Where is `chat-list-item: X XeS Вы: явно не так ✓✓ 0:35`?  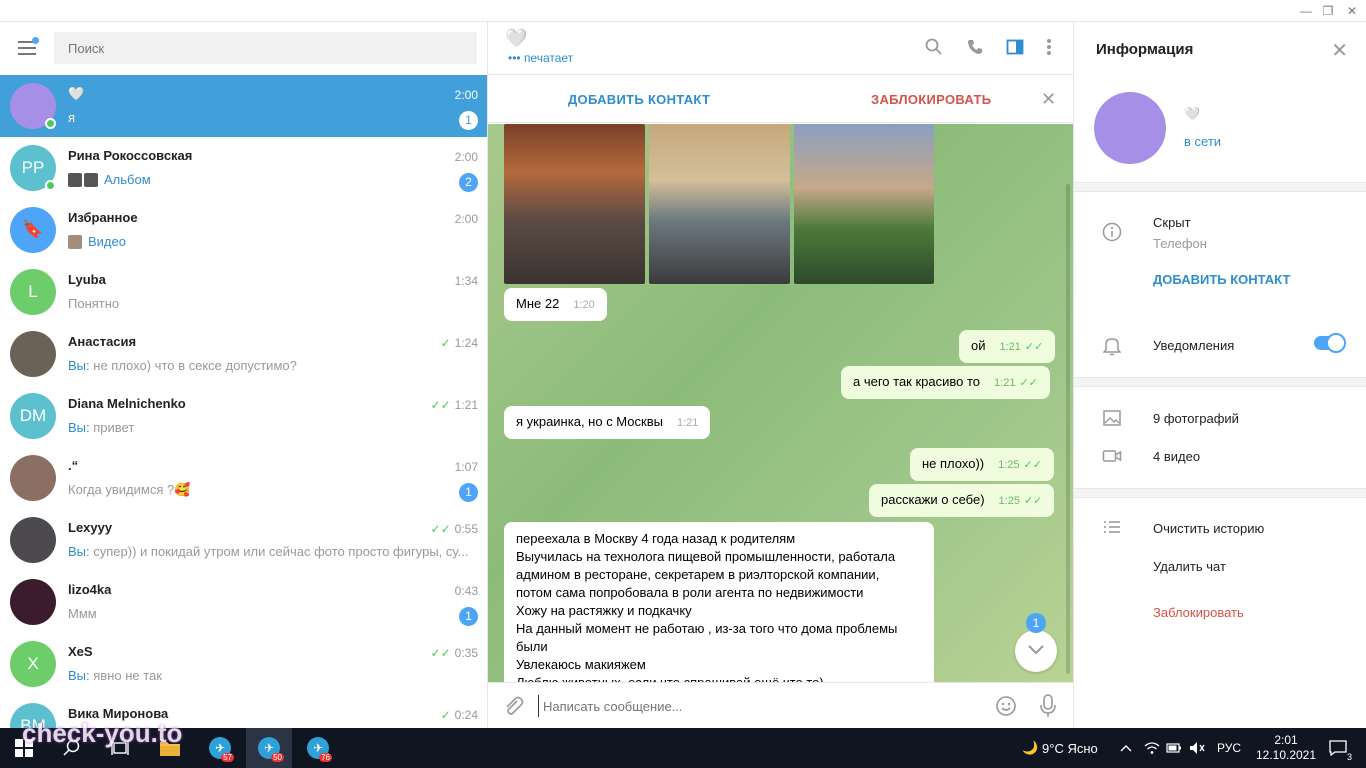
chat-list-item: X XeS Вы: явно не так ✓✓ 0:35 is located at coordinates (243, 664).